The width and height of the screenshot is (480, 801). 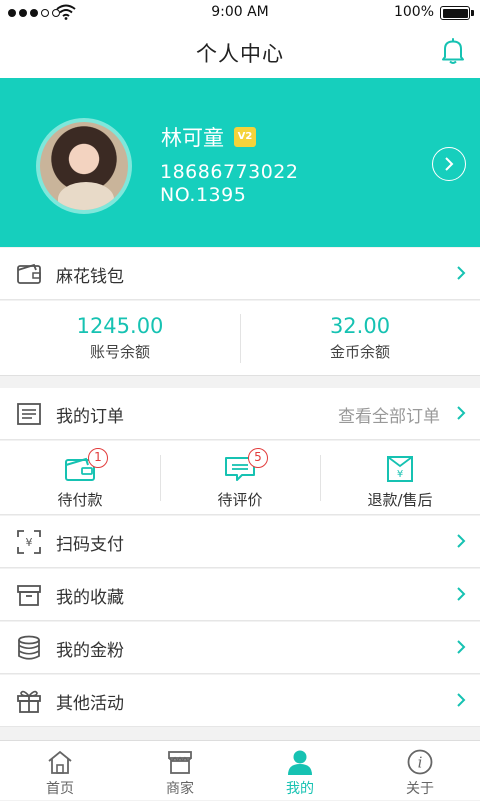 I want to click on balance-panel: 1245.00 账号余额 32.00 金币余额, so click(x=240, y=338).